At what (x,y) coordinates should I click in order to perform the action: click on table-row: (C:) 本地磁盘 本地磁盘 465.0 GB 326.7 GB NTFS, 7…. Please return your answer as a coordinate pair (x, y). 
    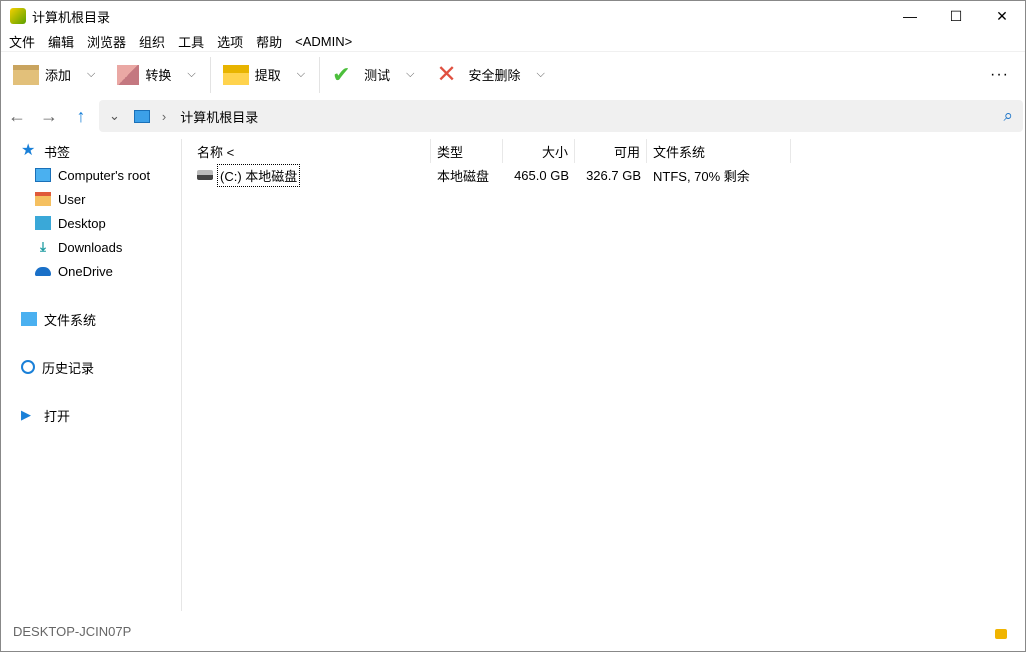
    Looking at the image, I should click on (604, 175).